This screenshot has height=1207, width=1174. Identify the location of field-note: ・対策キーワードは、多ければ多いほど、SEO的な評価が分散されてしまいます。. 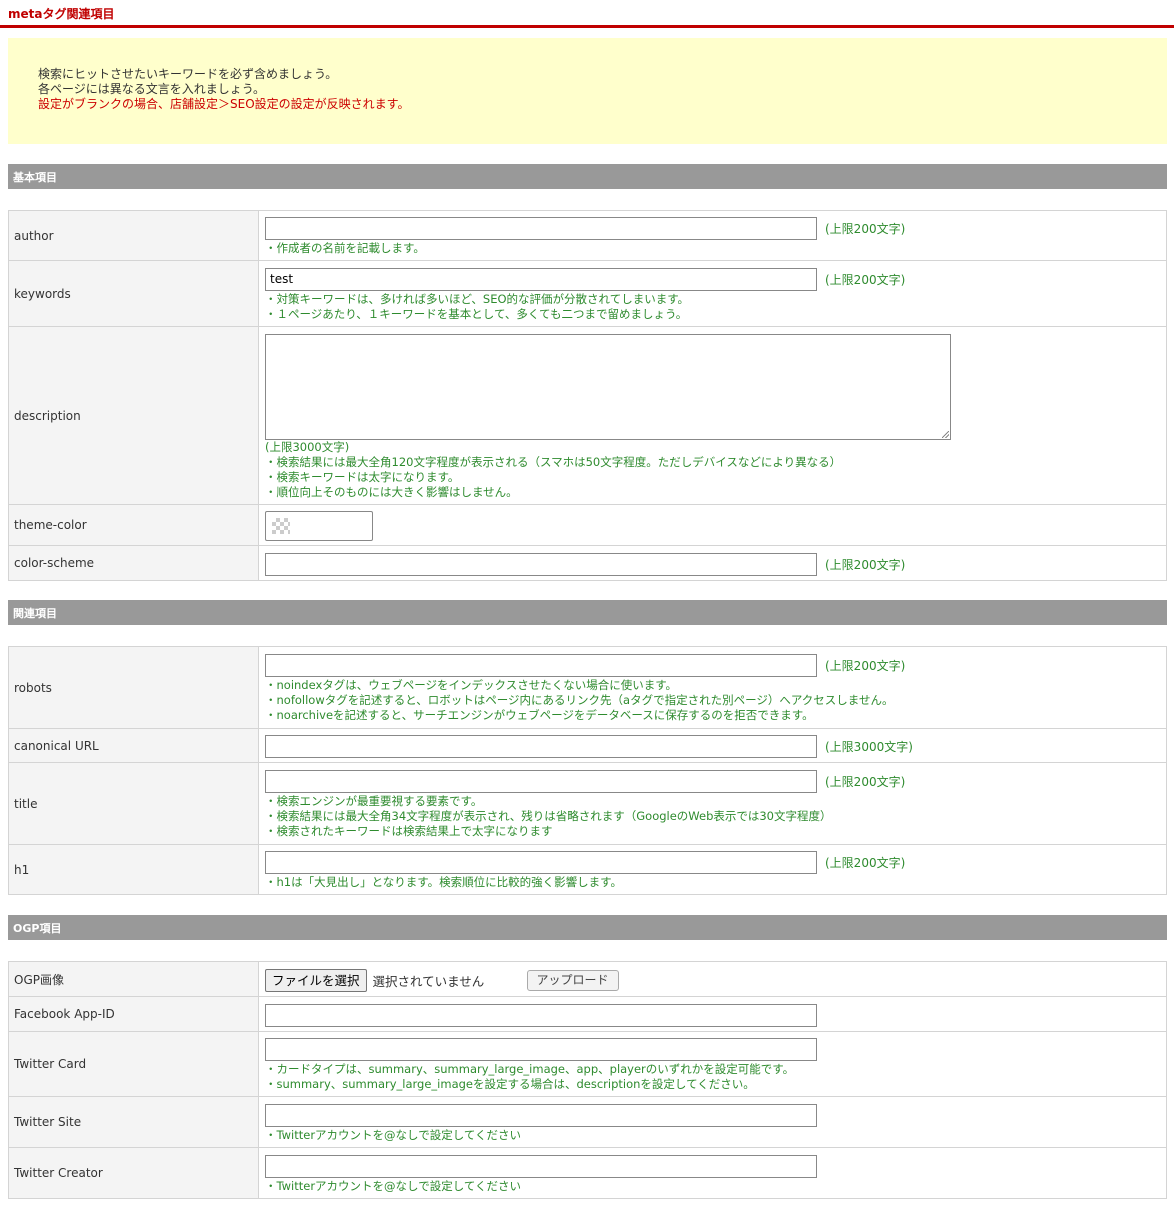
(477, 298).